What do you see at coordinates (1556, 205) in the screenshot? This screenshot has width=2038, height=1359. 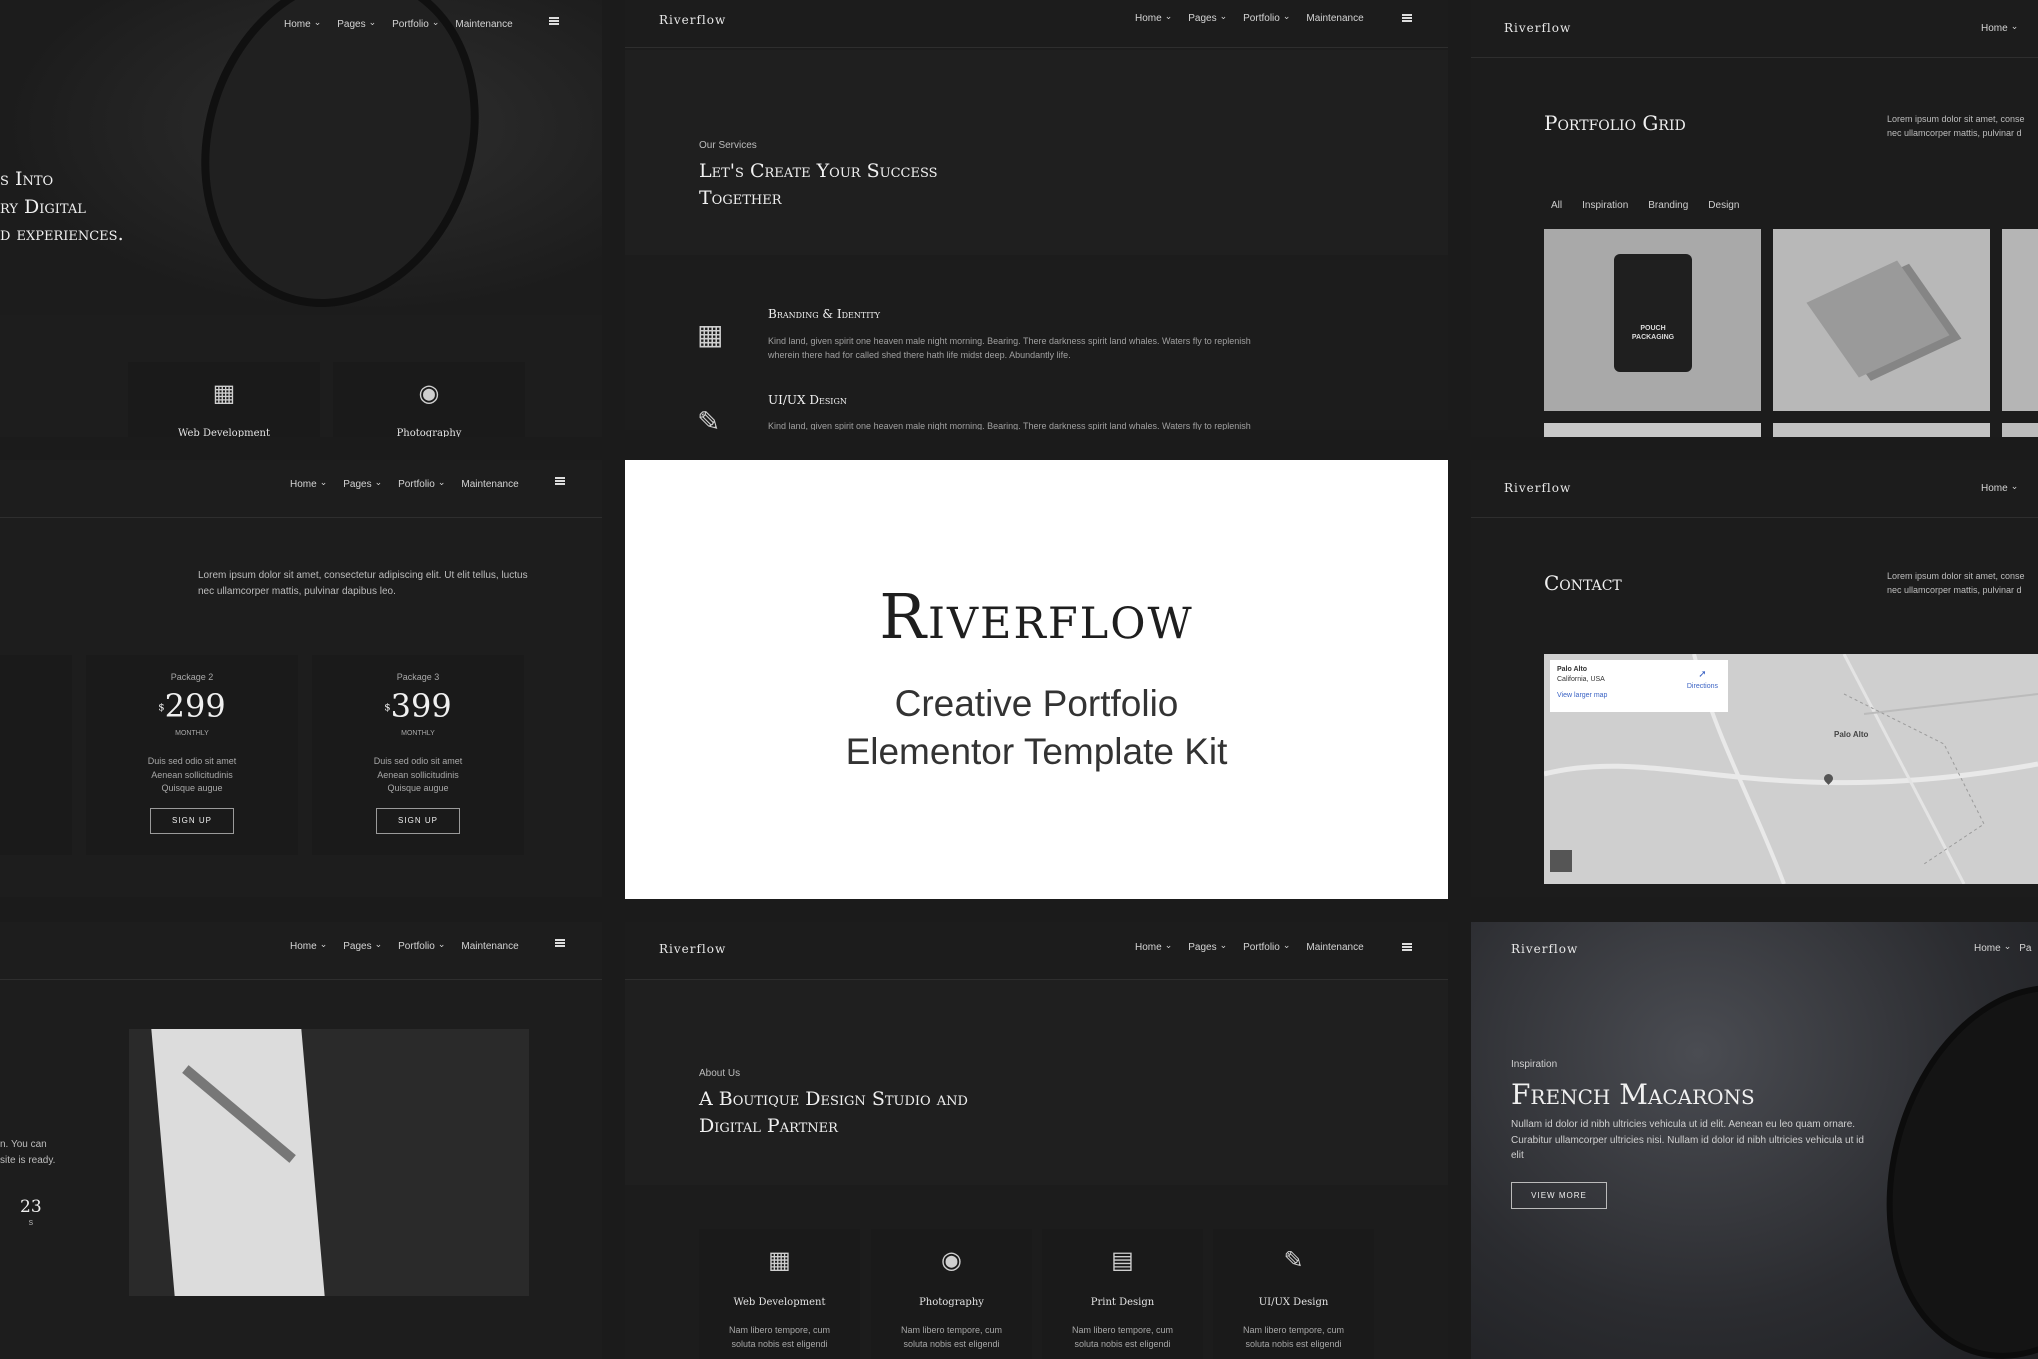 I see `filter-all: All` at bounding box center [1556, 205].